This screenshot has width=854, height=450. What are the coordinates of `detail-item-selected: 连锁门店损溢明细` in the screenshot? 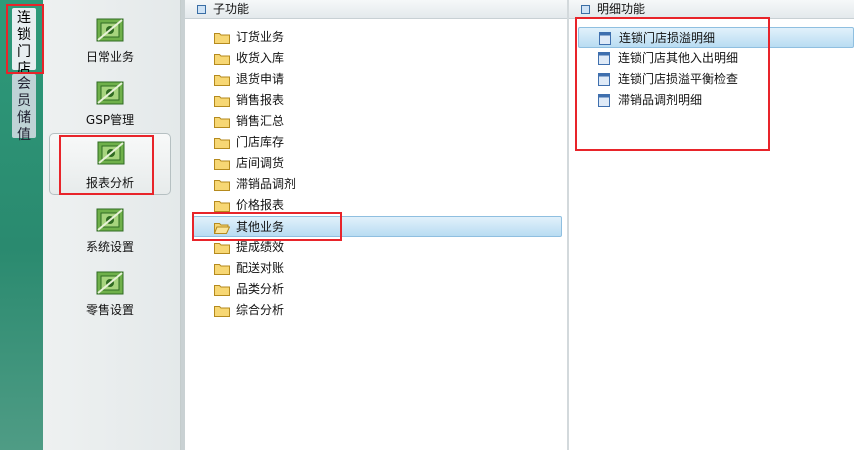 It's located at (716, 37).